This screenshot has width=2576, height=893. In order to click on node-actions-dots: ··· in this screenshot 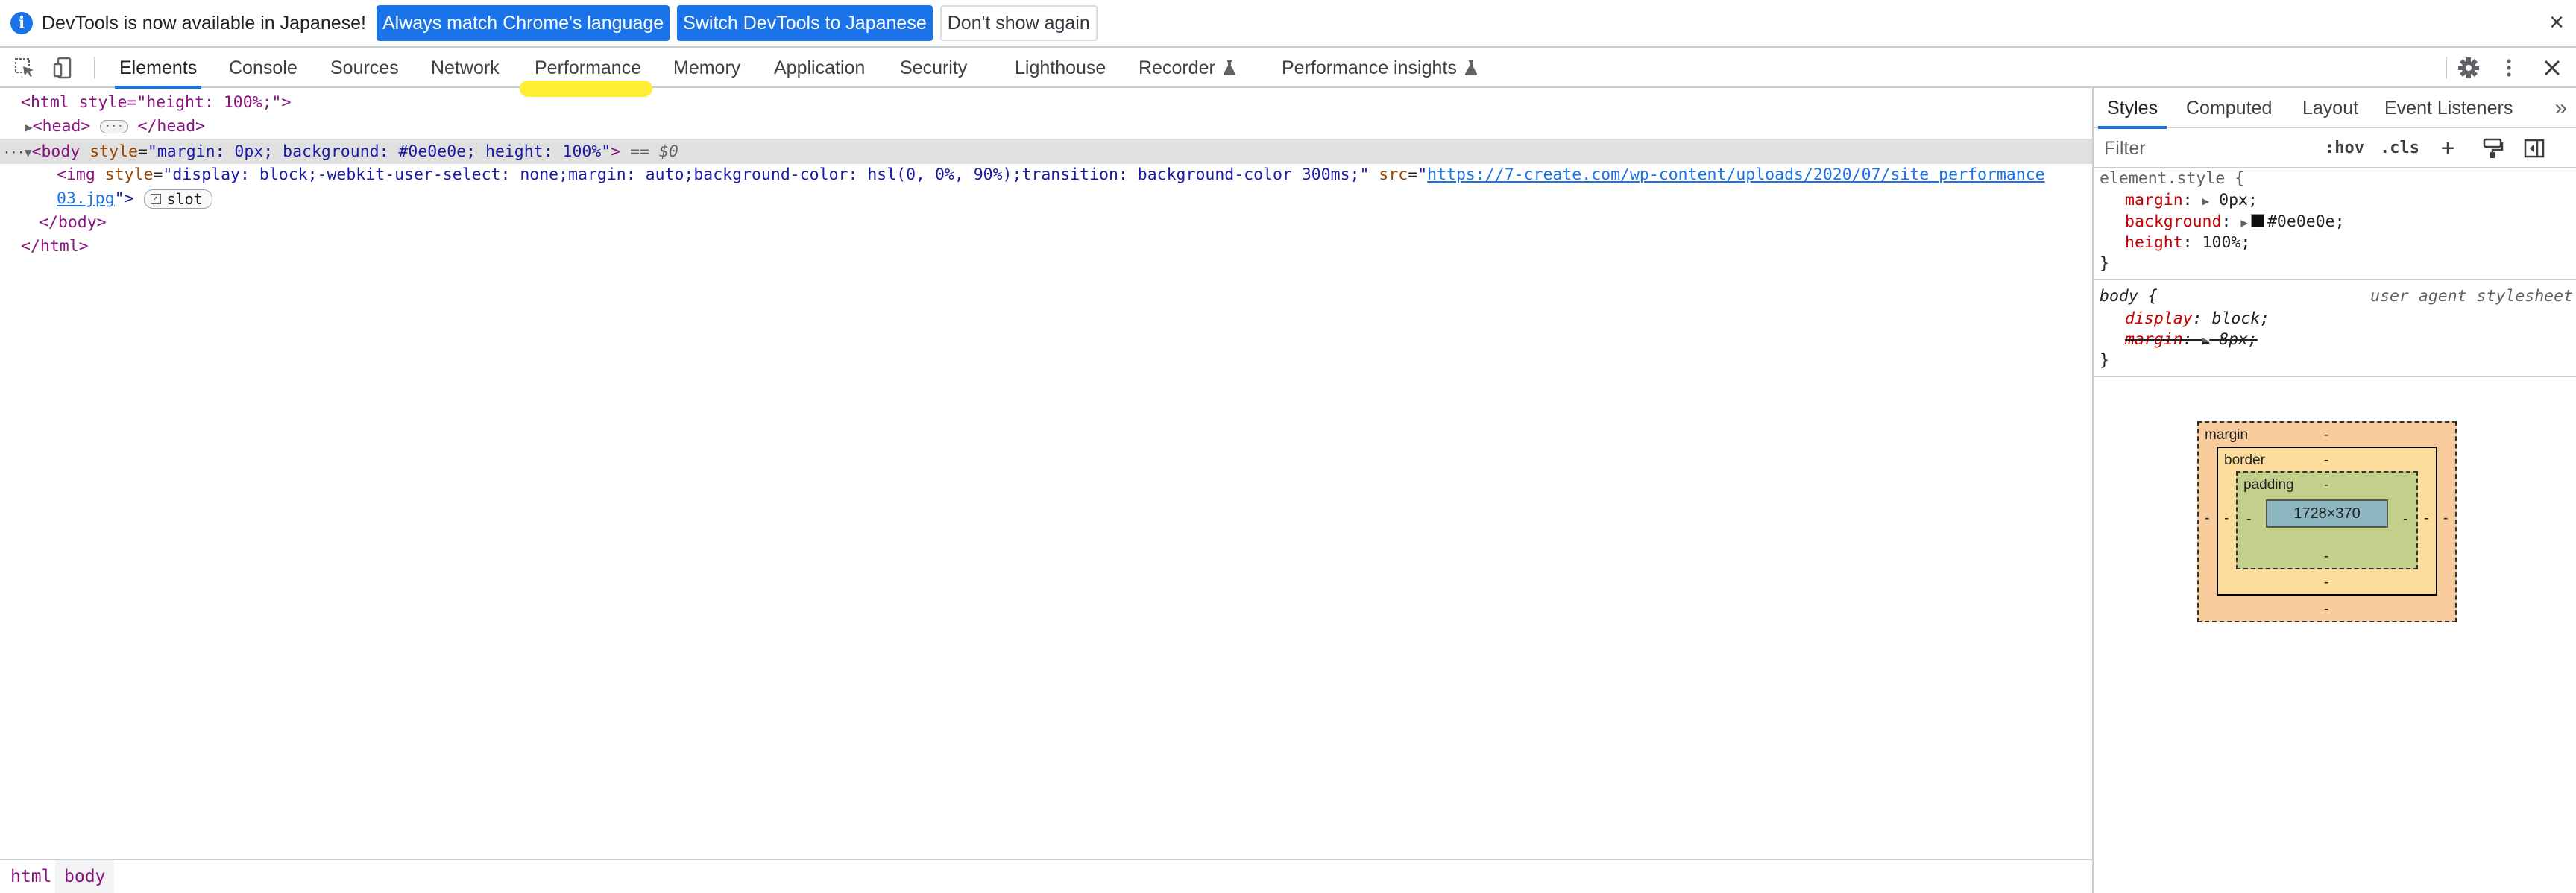, I will do `click(14, 152)`.